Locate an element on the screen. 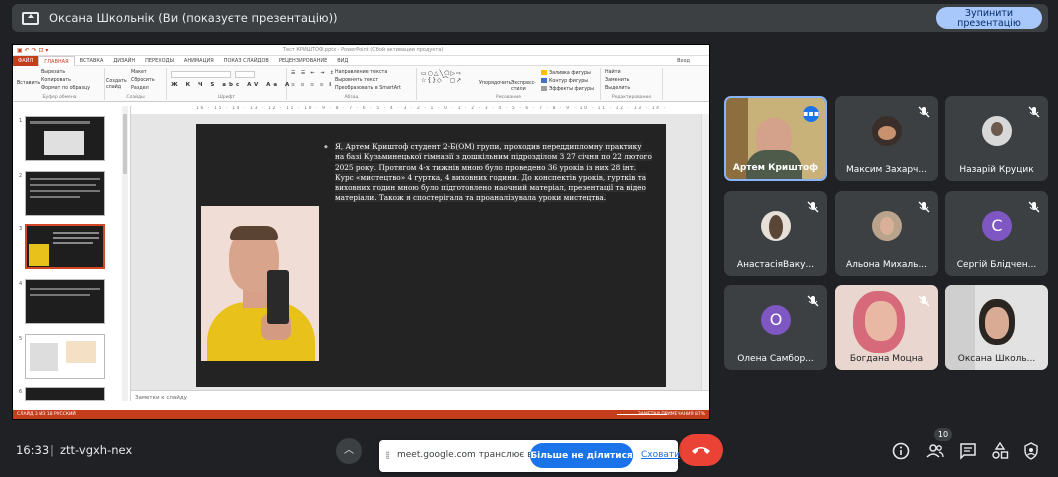 This screenshot has height=477, width=1058. student-photo is located at coordinates (260, 283).